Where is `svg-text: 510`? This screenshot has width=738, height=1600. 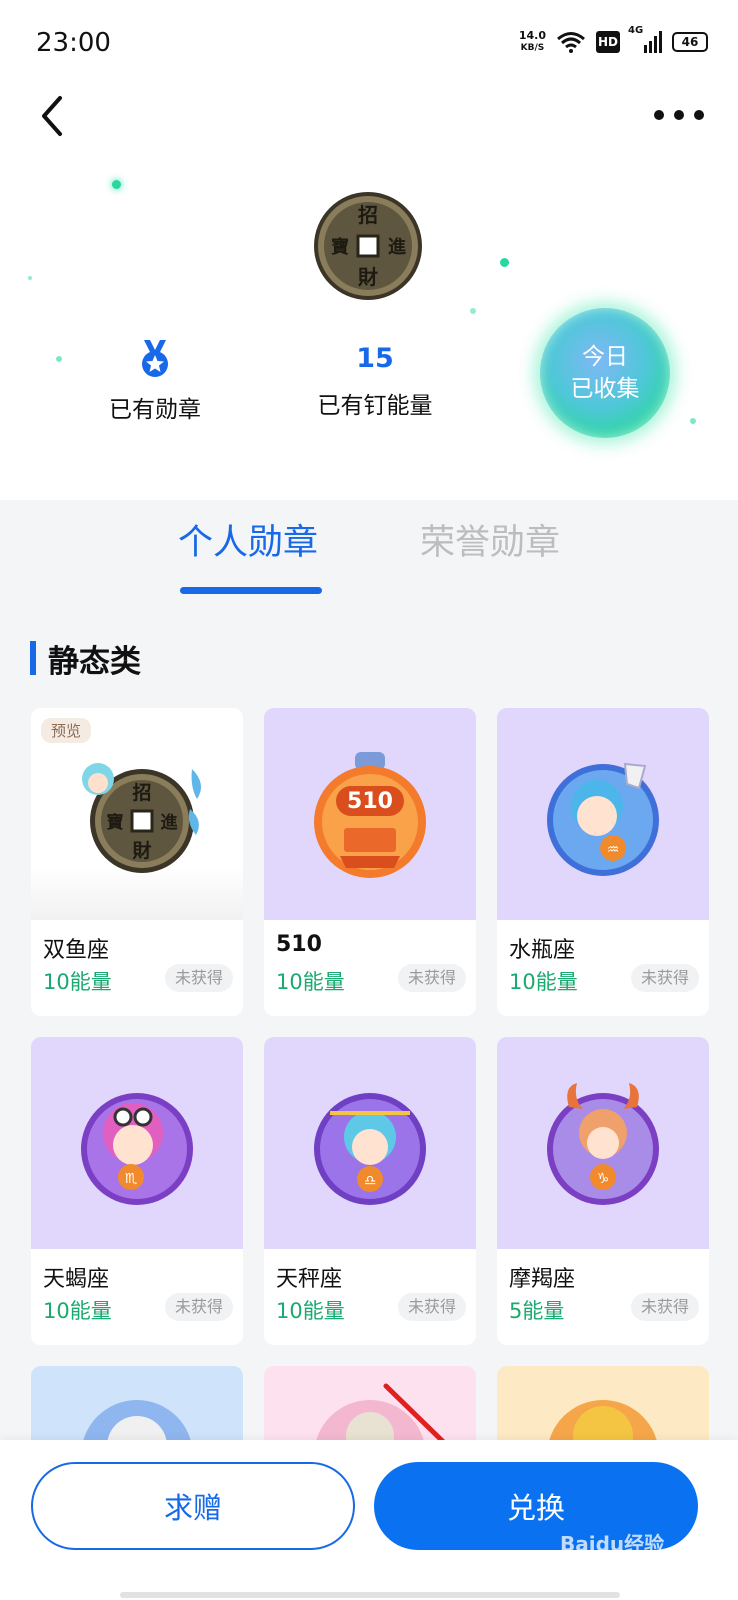 svg-text: 510 is located at coordinates (370, 801).